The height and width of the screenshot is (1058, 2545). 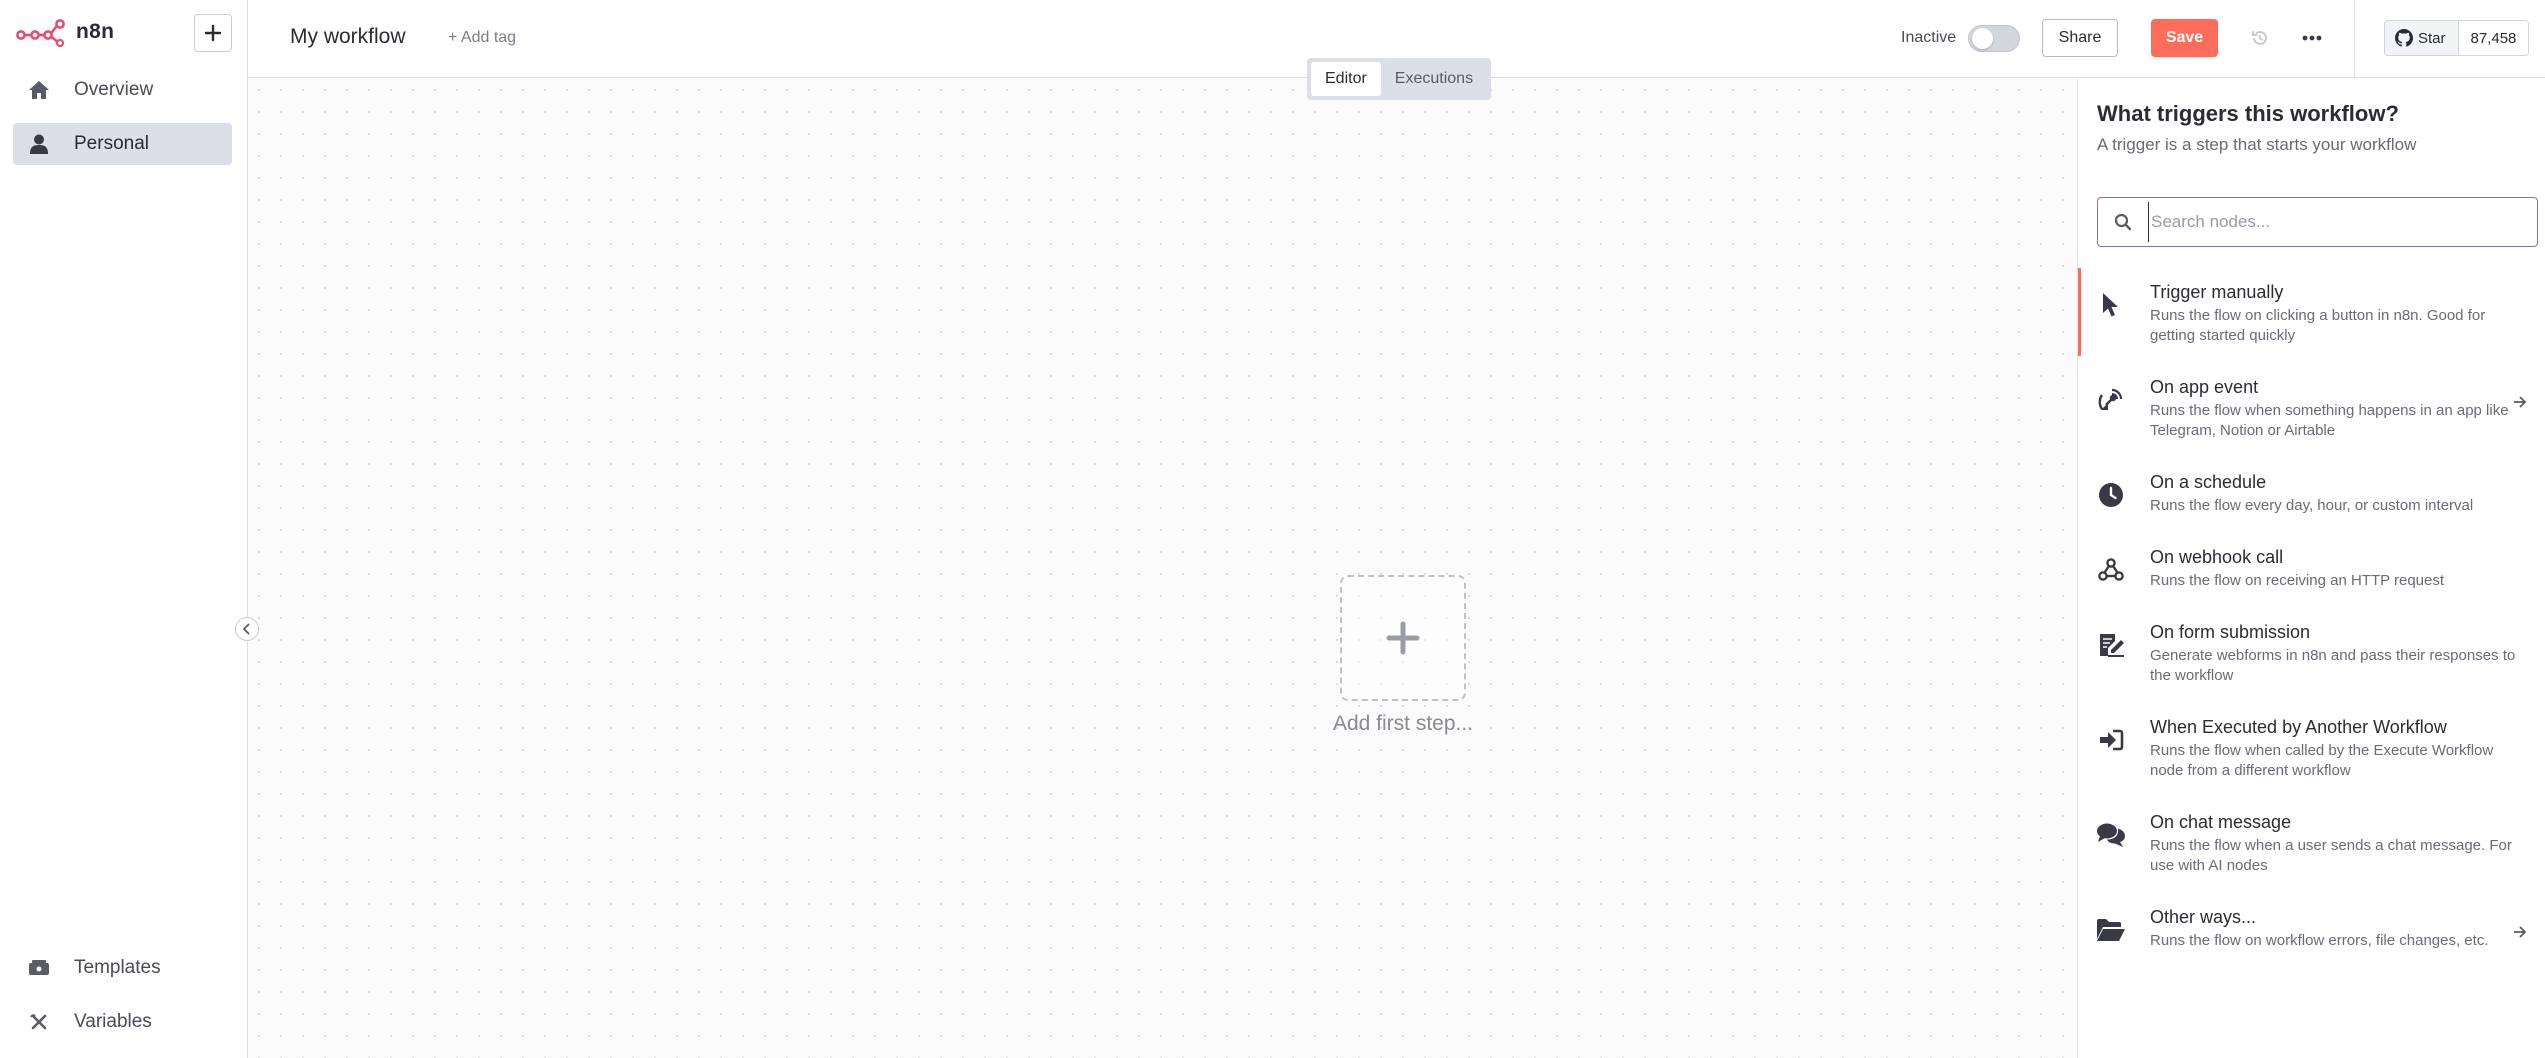 I want to click on sidebar-item-label: Templates, so click(x=117, y=967).